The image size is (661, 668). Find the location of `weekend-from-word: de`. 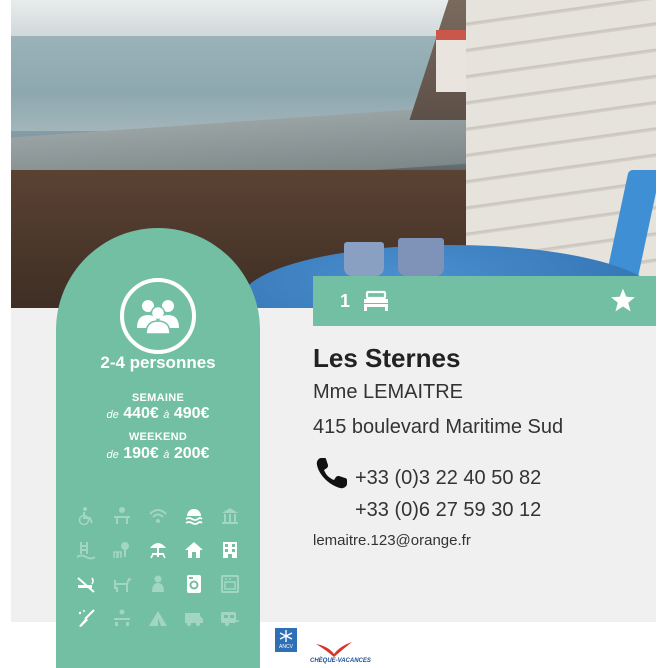

weekend-from-word: de is located at coordinates (112, 455).